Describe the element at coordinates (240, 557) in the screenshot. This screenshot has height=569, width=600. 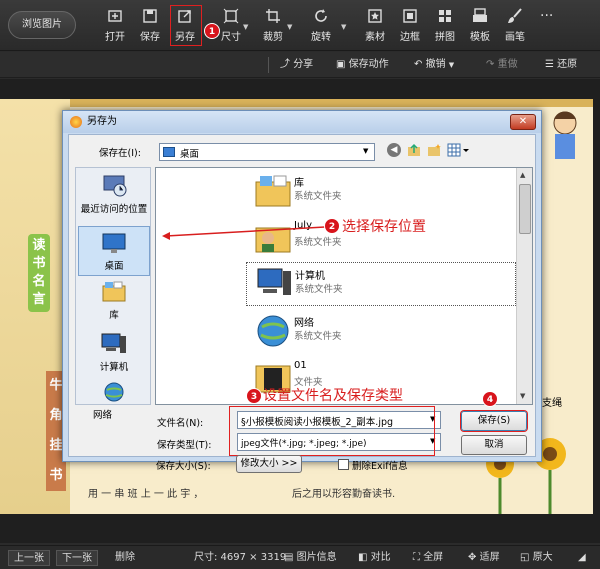
I see `image-size-text: 尺寸: 4697 × 3319` at that location.